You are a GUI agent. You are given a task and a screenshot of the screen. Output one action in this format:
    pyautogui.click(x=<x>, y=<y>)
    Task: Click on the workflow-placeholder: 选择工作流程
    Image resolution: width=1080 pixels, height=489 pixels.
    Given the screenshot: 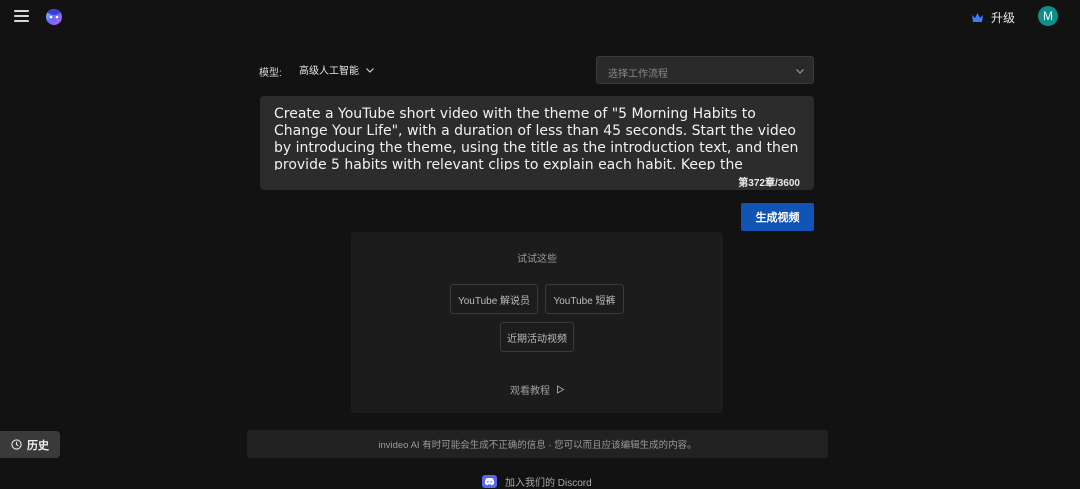 What is the action you would take?
    pyautogui.click(x=638, y=74)
    